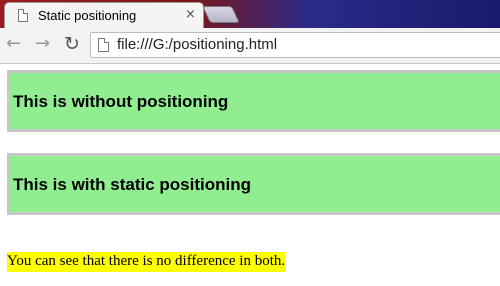 The image size is (500, 286). I want to click on tab-title: Static positioning, so click(87, 15).